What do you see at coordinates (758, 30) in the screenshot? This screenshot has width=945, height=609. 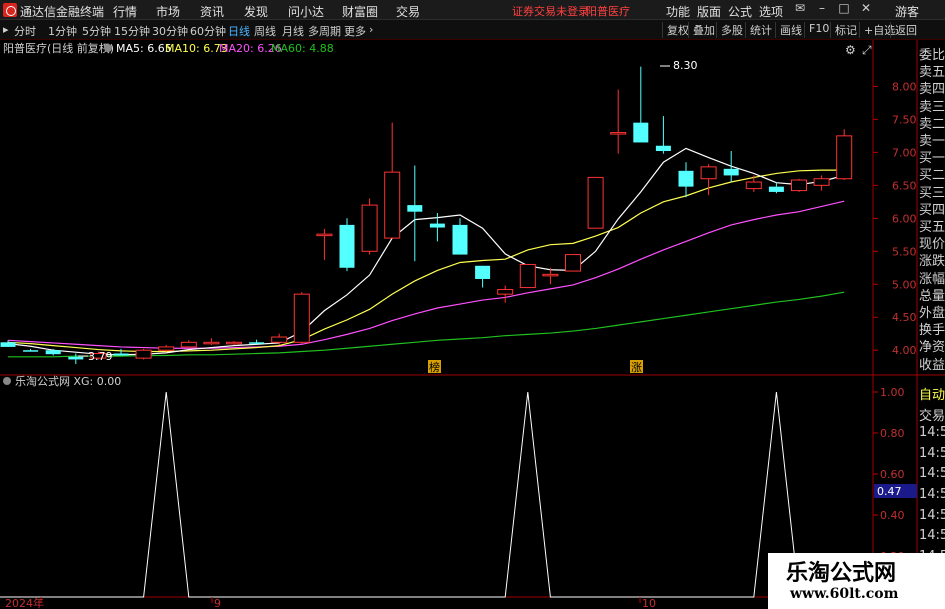 I see `btn-tongji: 统计` at bounding box center [758, 30].